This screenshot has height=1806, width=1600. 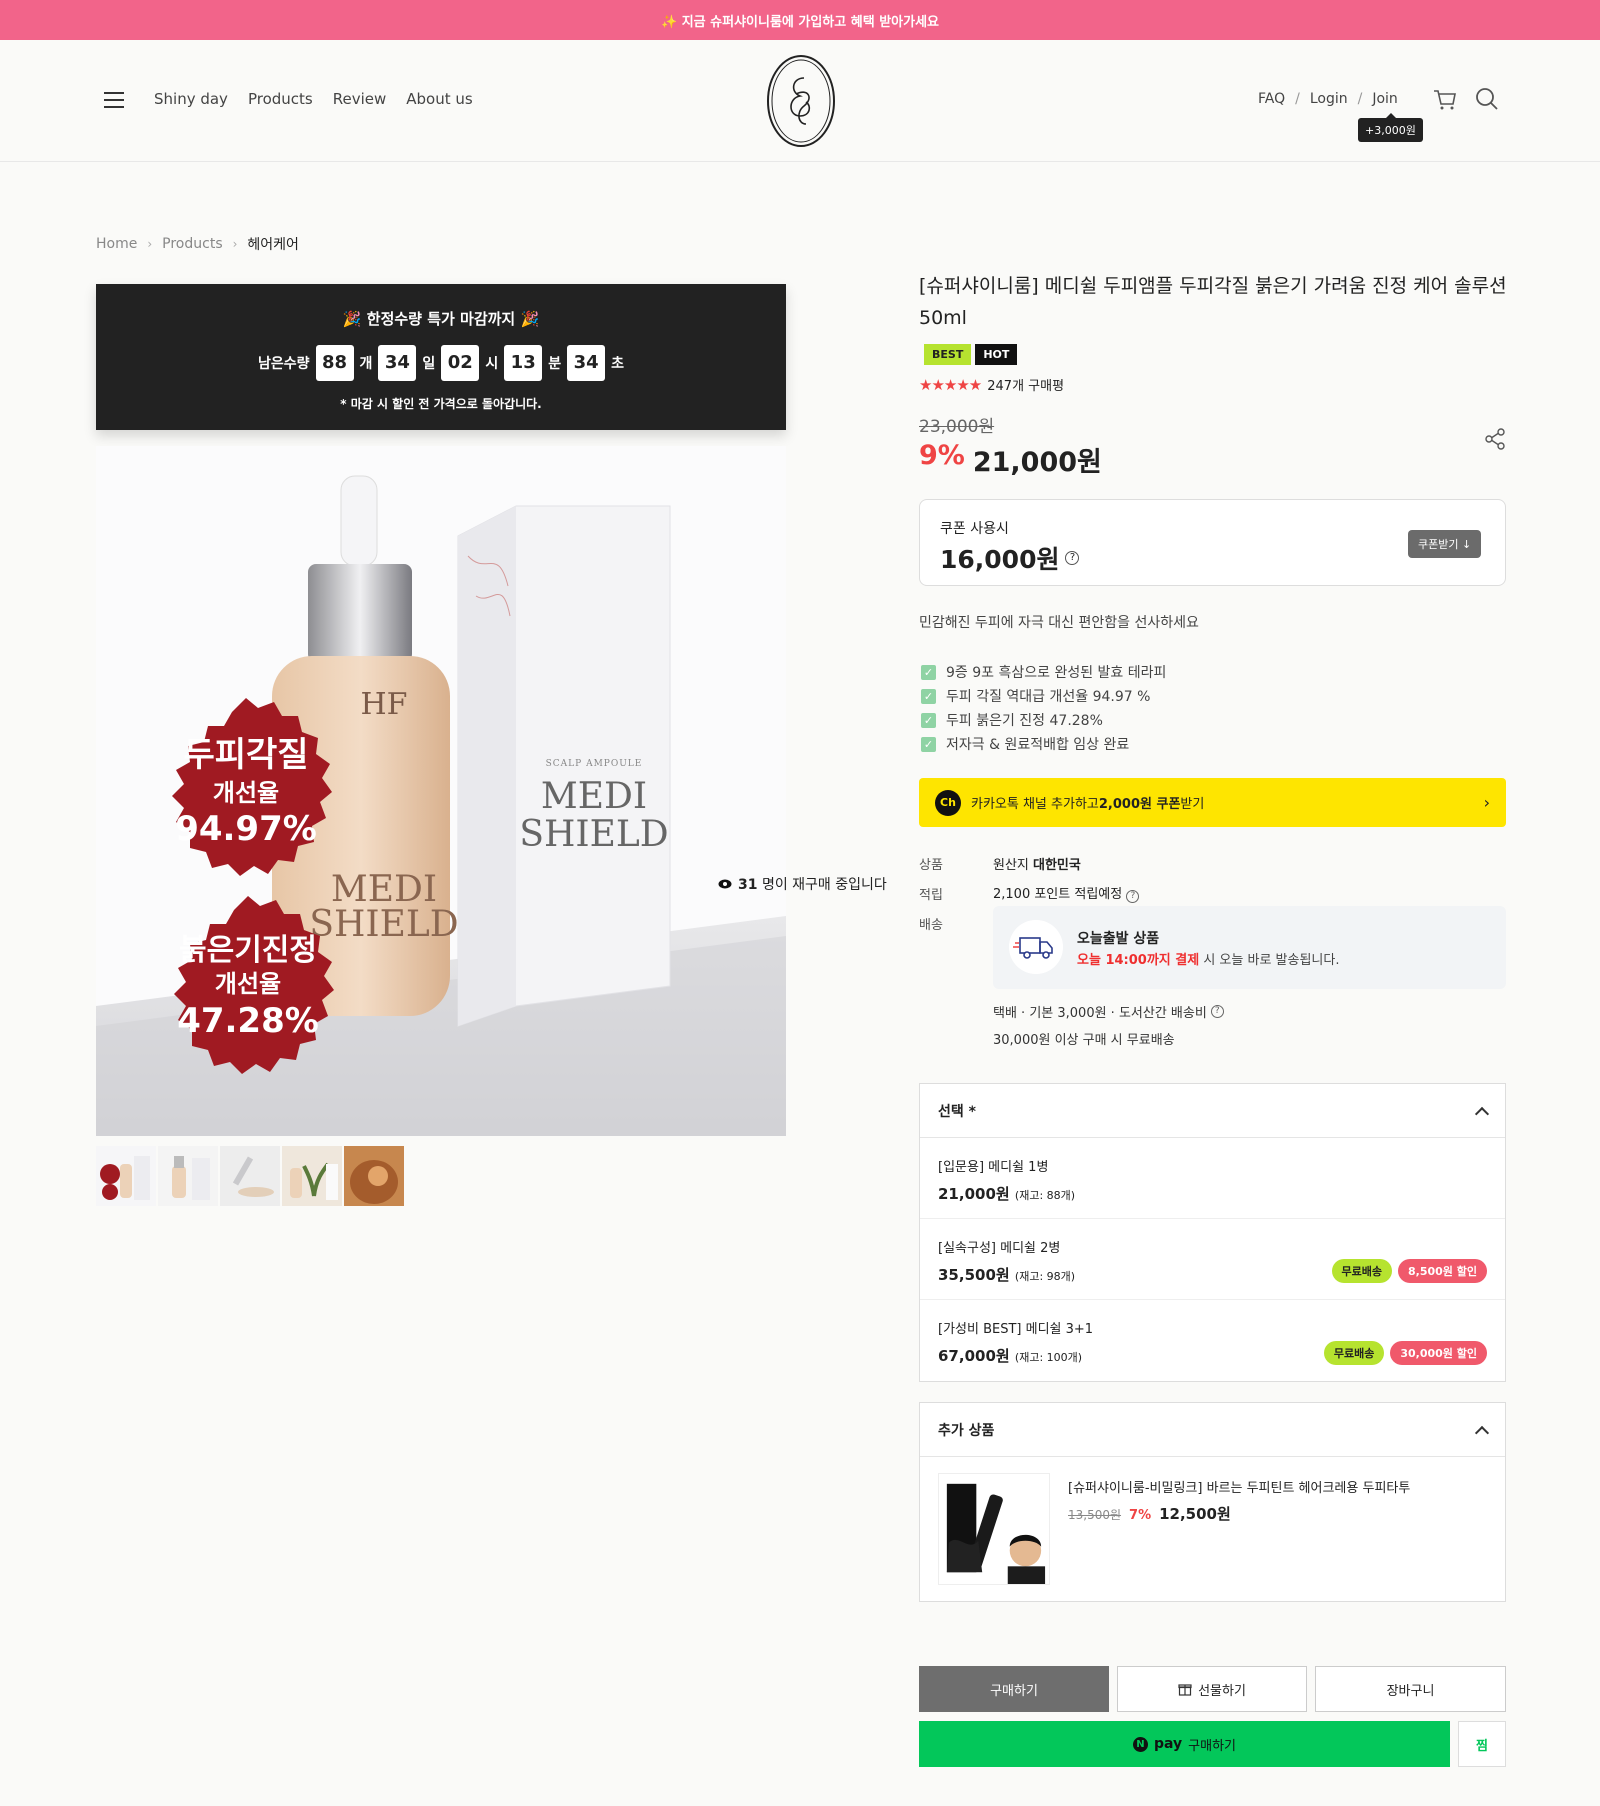 I want to click on nav-products: Products, so click(x=280, y=99).